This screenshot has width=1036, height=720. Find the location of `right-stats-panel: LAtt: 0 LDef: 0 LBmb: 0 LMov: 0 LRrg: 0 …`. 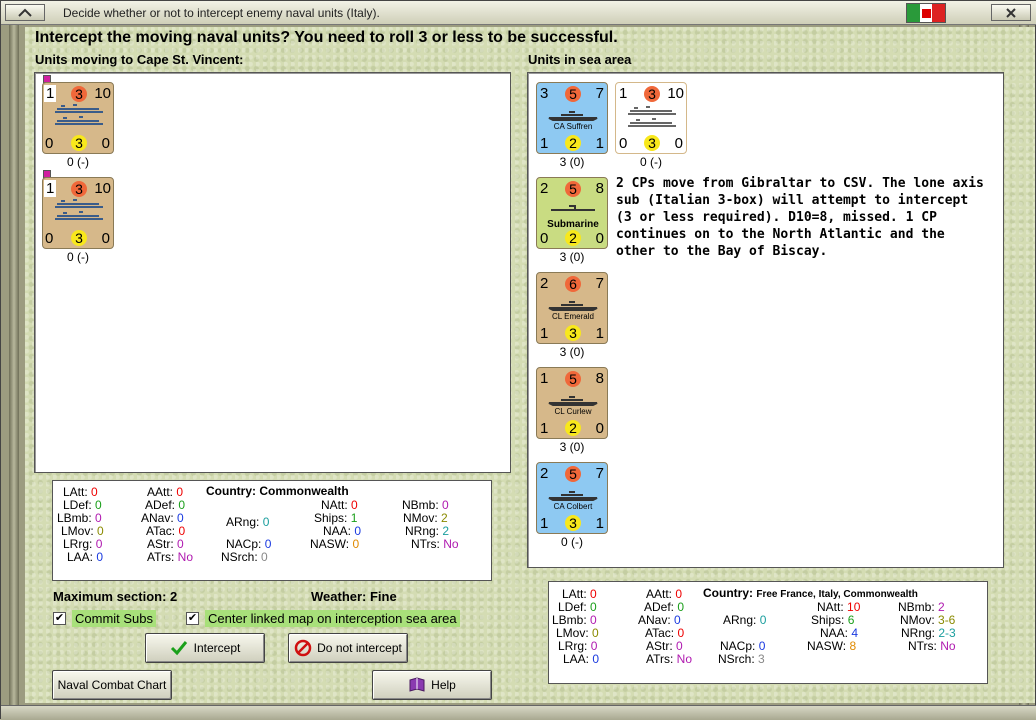

right-stats-panel: LAtt: 0 LDef: 0 LBmb: 0 LMov: 0 LRrg: 0 … is located at coordinates (768, 632).